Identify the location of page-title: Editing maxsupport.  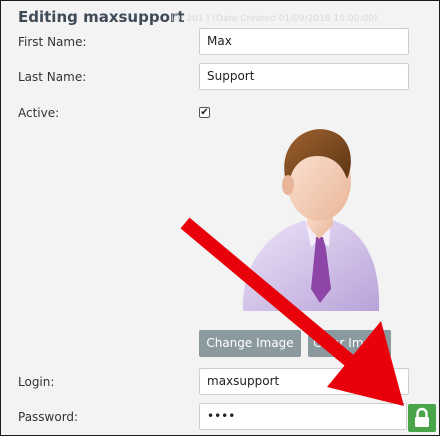
(101, 17).